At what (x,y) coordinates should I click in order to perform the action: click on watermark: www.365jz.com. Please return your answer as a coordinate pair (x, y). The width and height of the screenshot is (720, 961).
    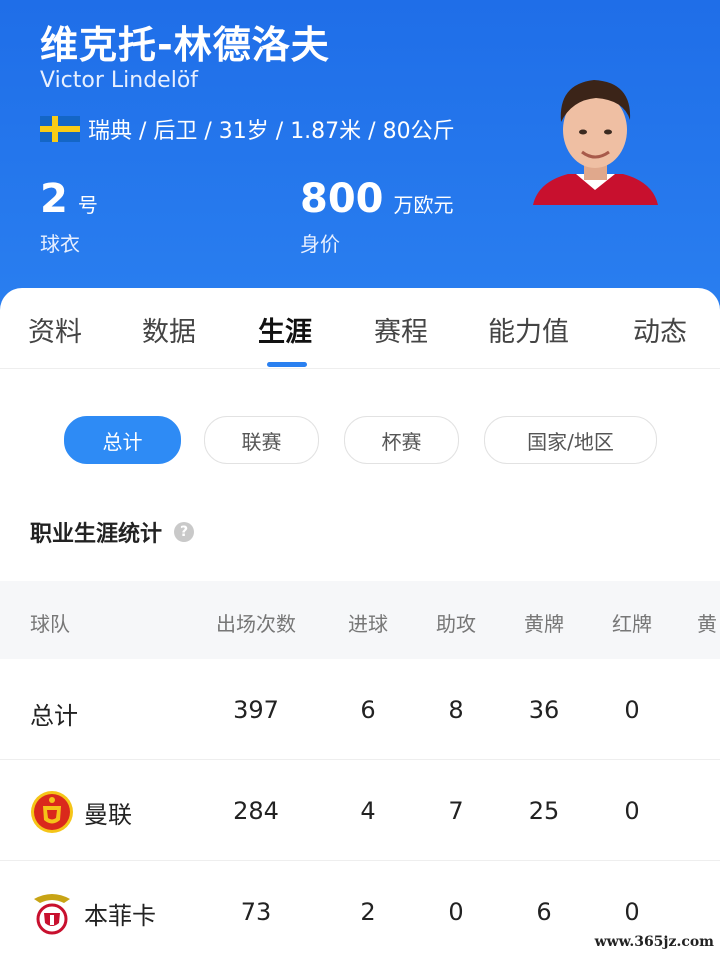
    Looking at the image, I should click on (654, 942).